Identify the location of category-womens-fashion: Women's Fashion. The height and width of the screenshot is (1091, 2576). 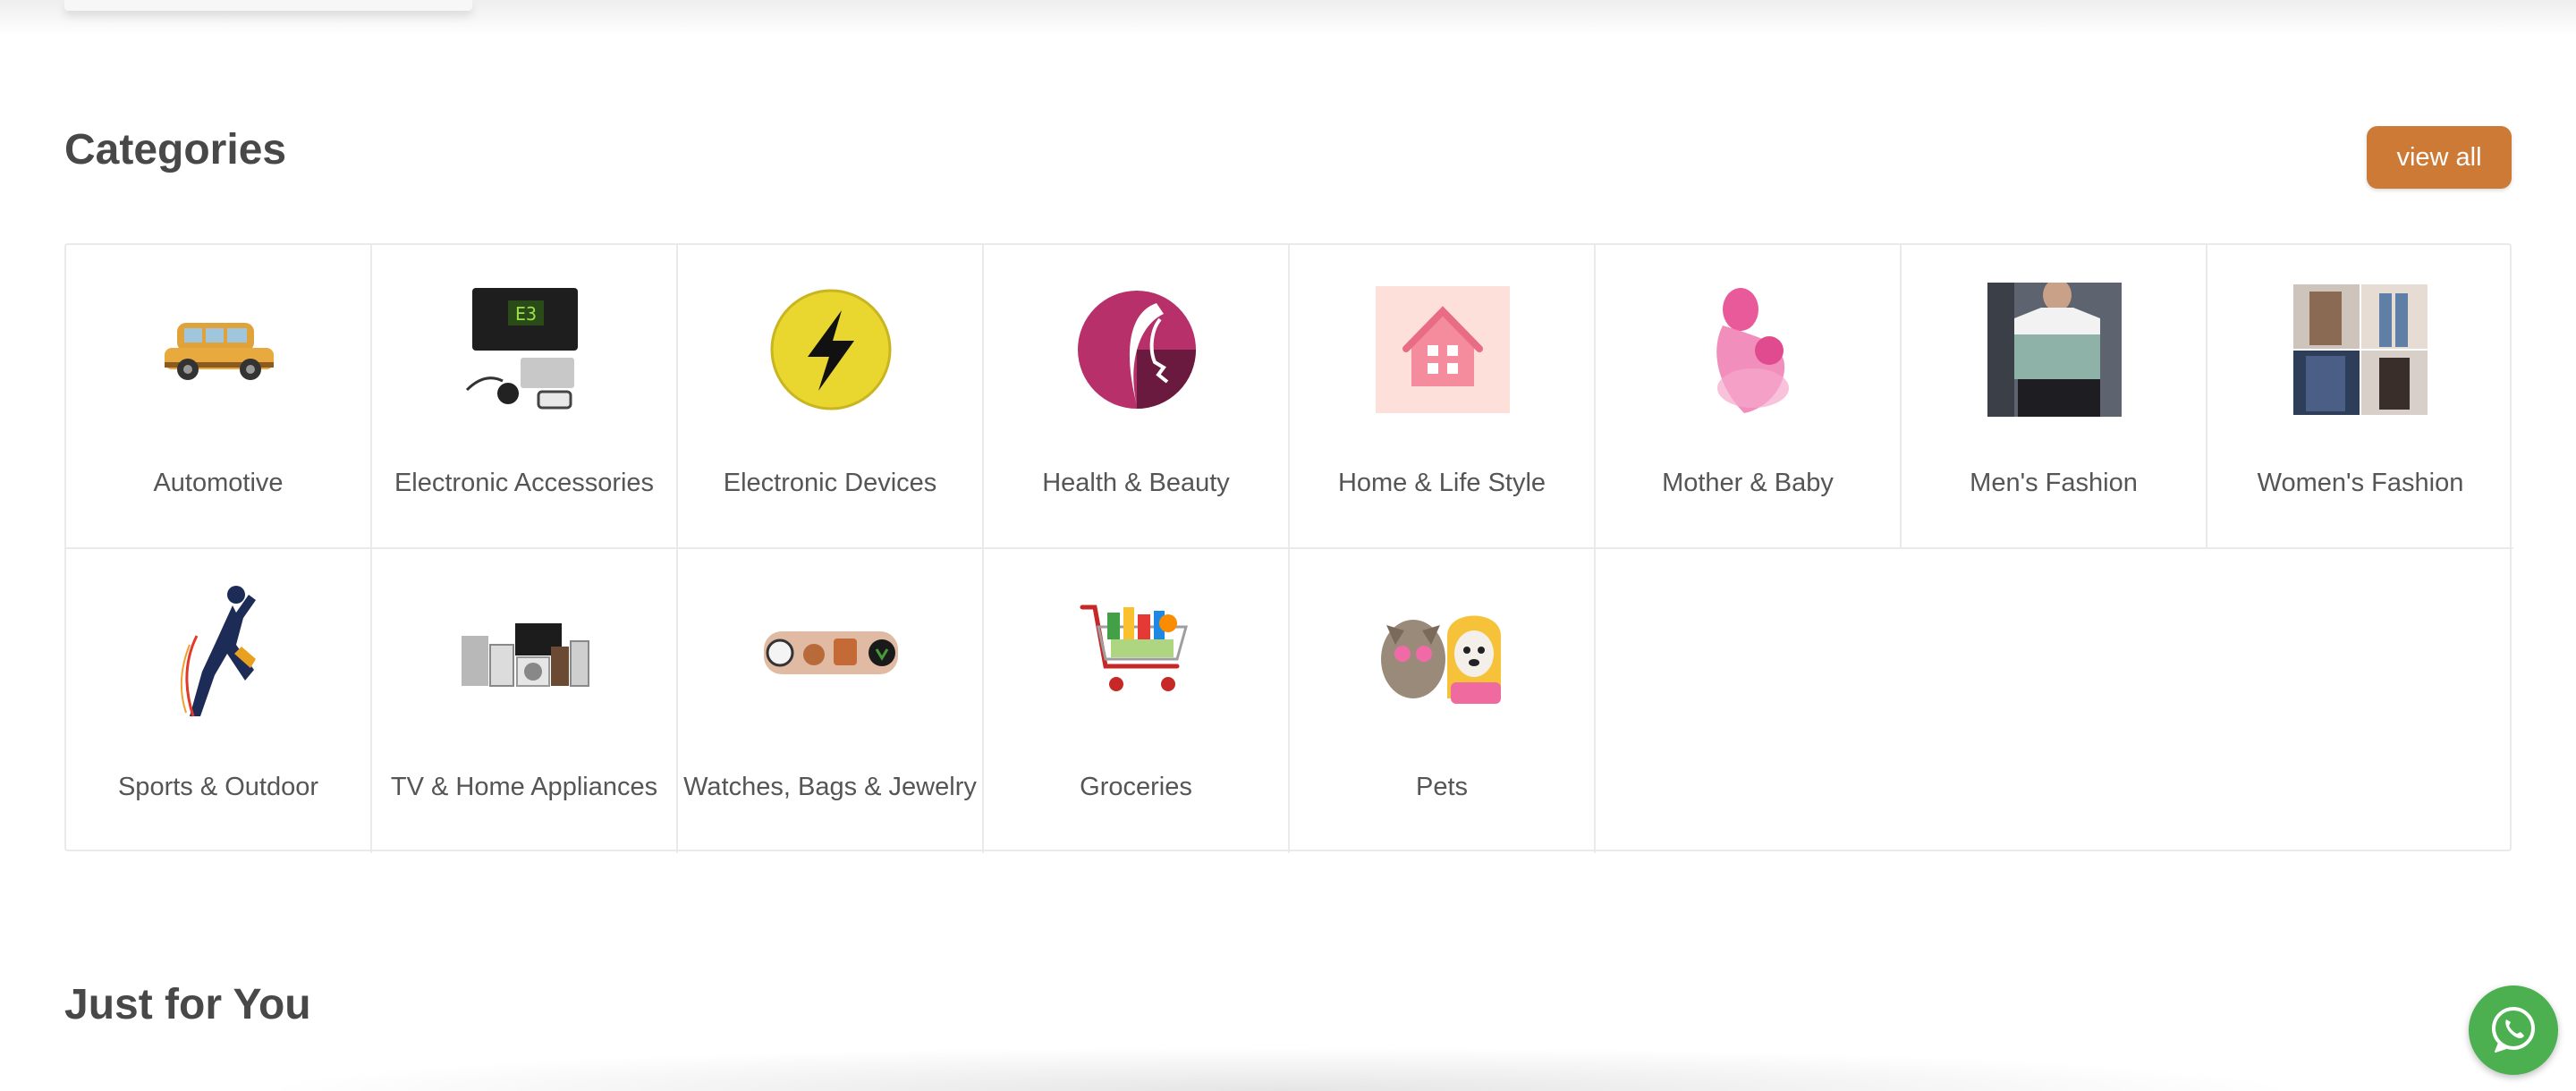
(2360, 397).